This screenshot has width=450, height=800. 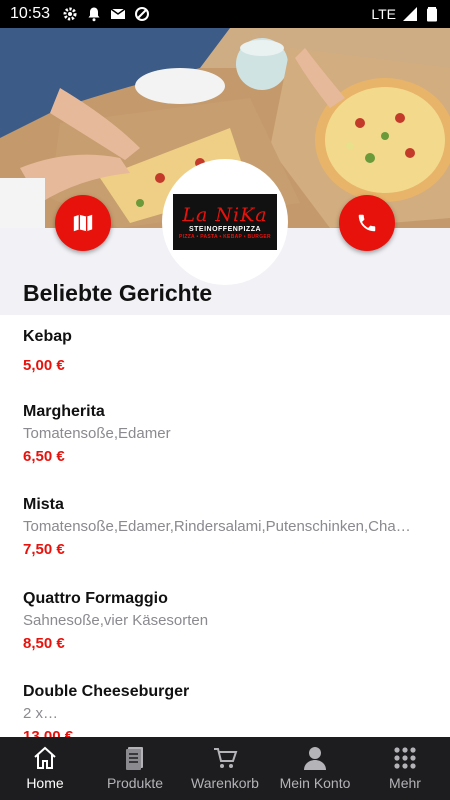 What do you see at coordinates (225, 214) in the screenshot?
I see `logo-script: La NiKa` at bounding box center [225, 214].